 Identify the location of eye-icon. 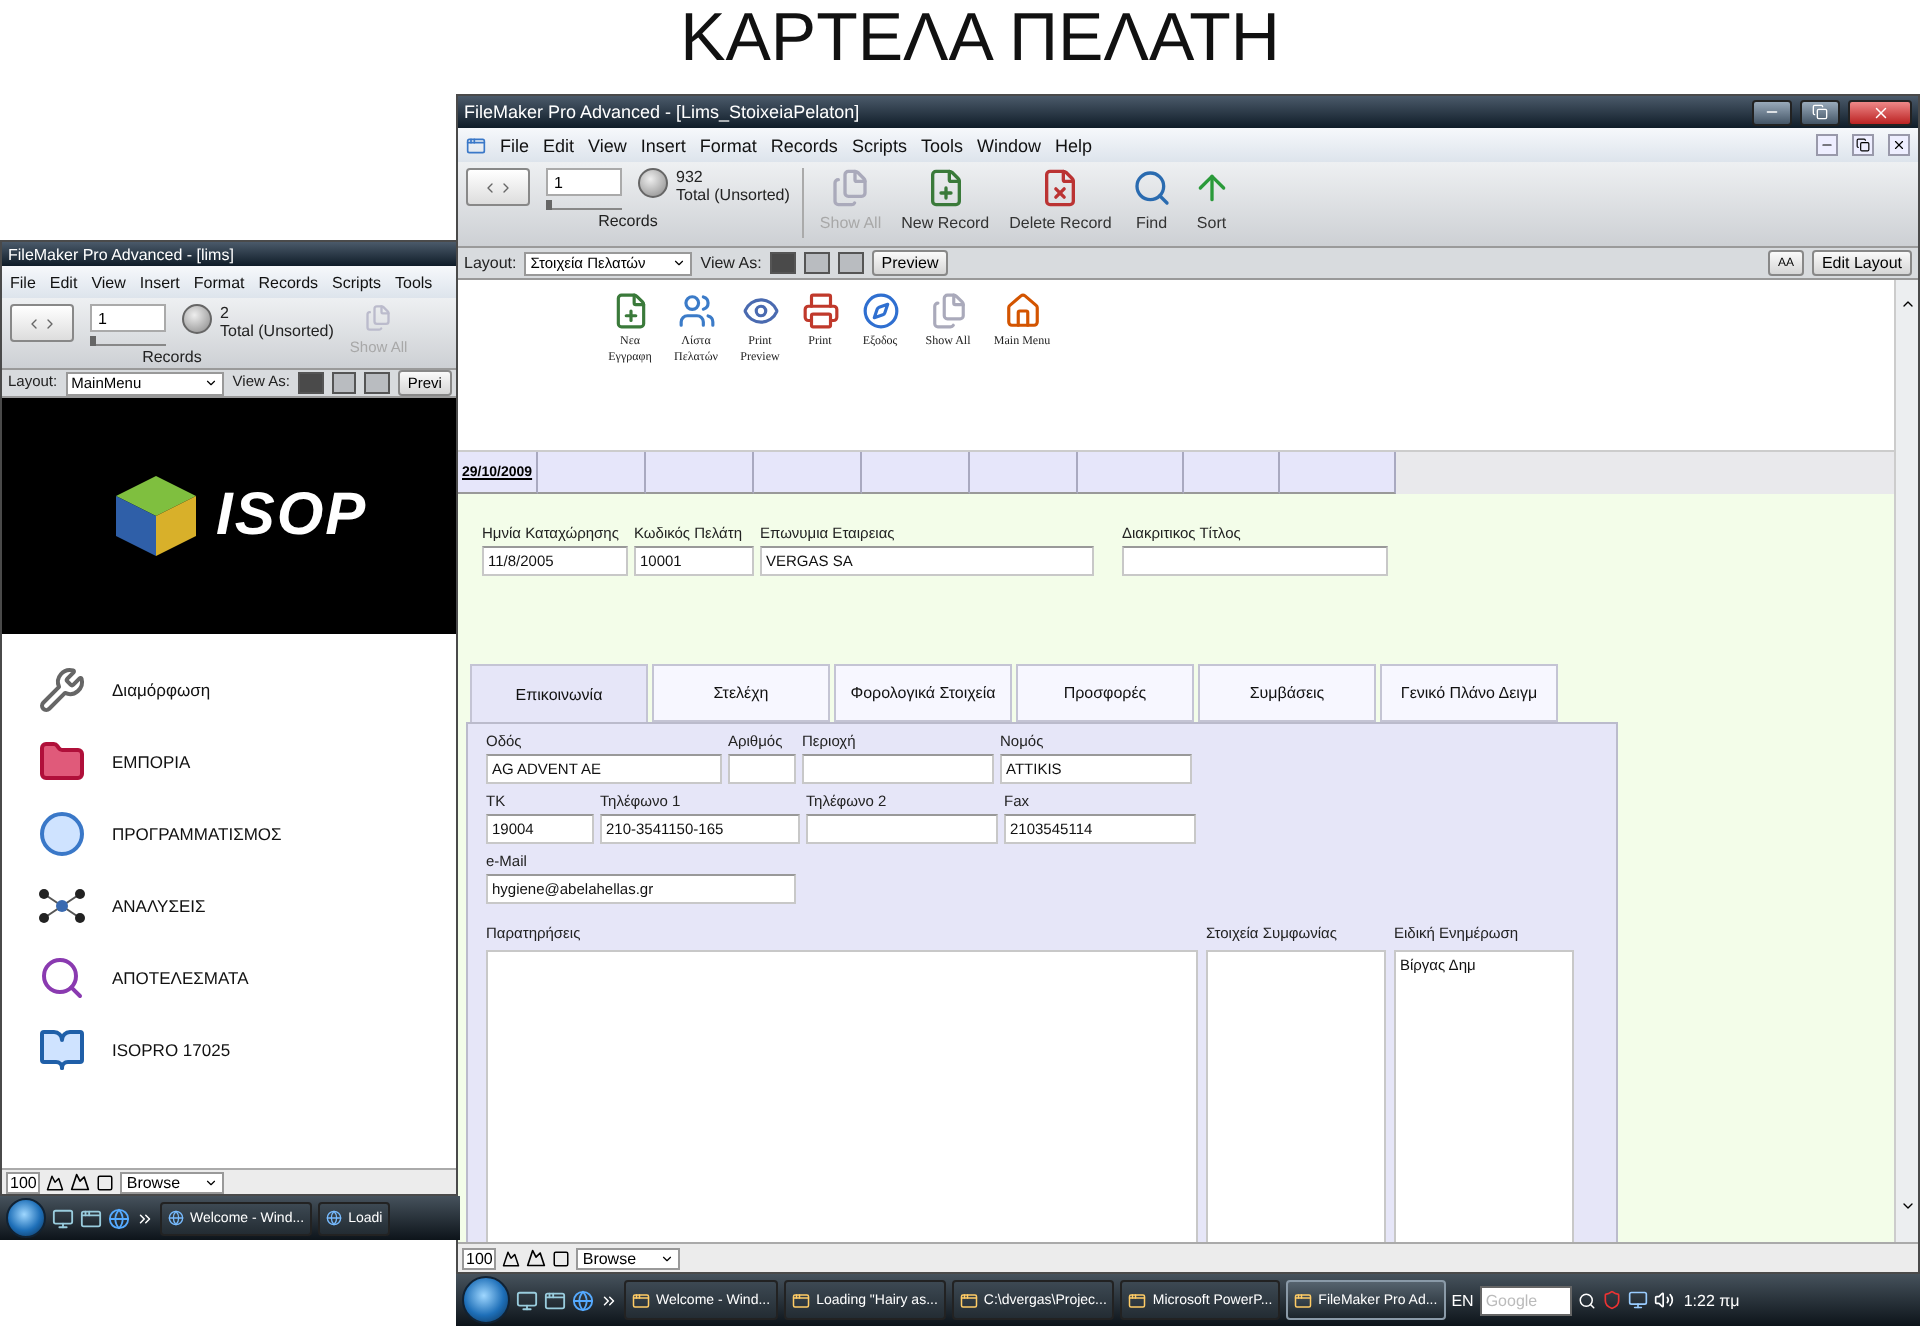
(760, 311).